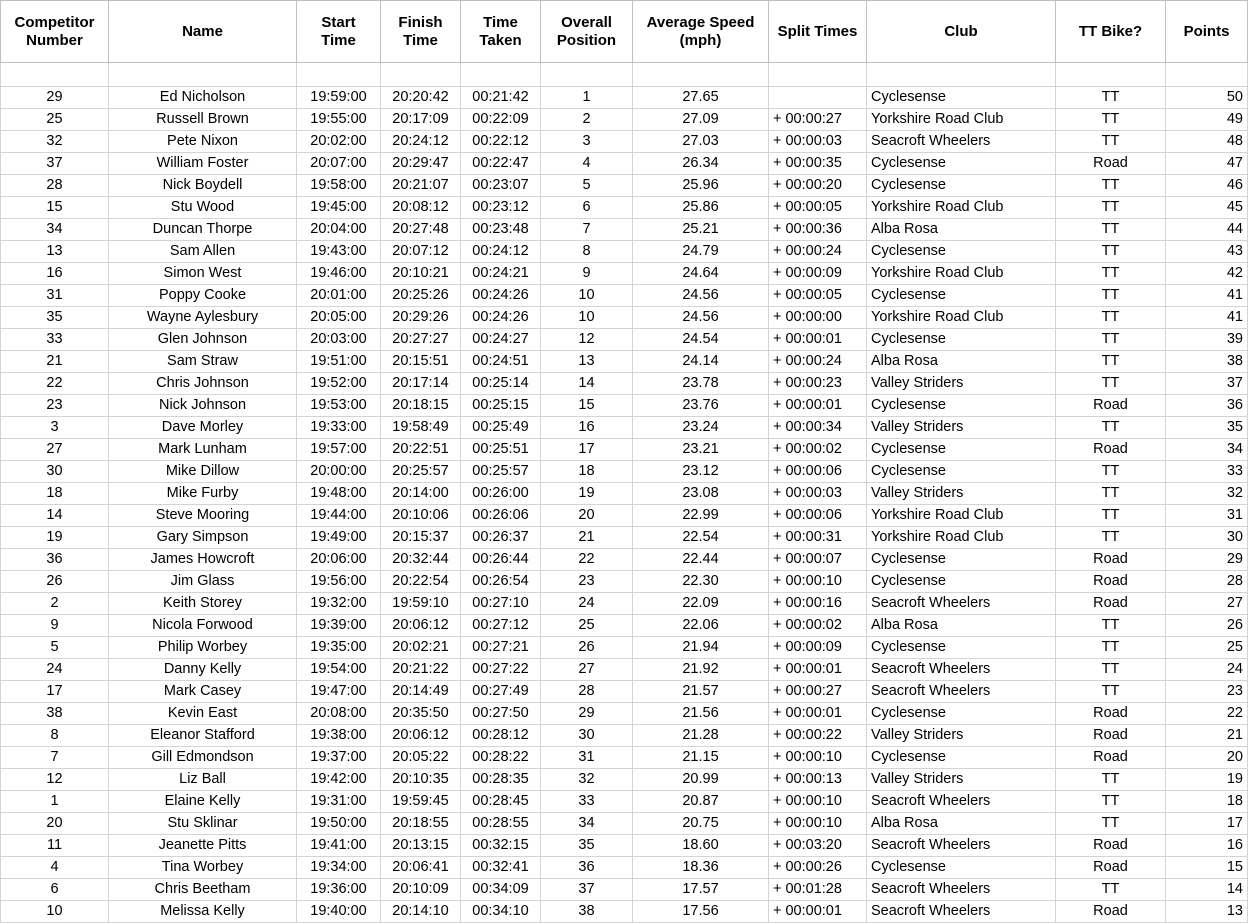  Describe the element at coordinates (338, 603) in the screenshot. I see `cell-start: 19:32:00` at that location.